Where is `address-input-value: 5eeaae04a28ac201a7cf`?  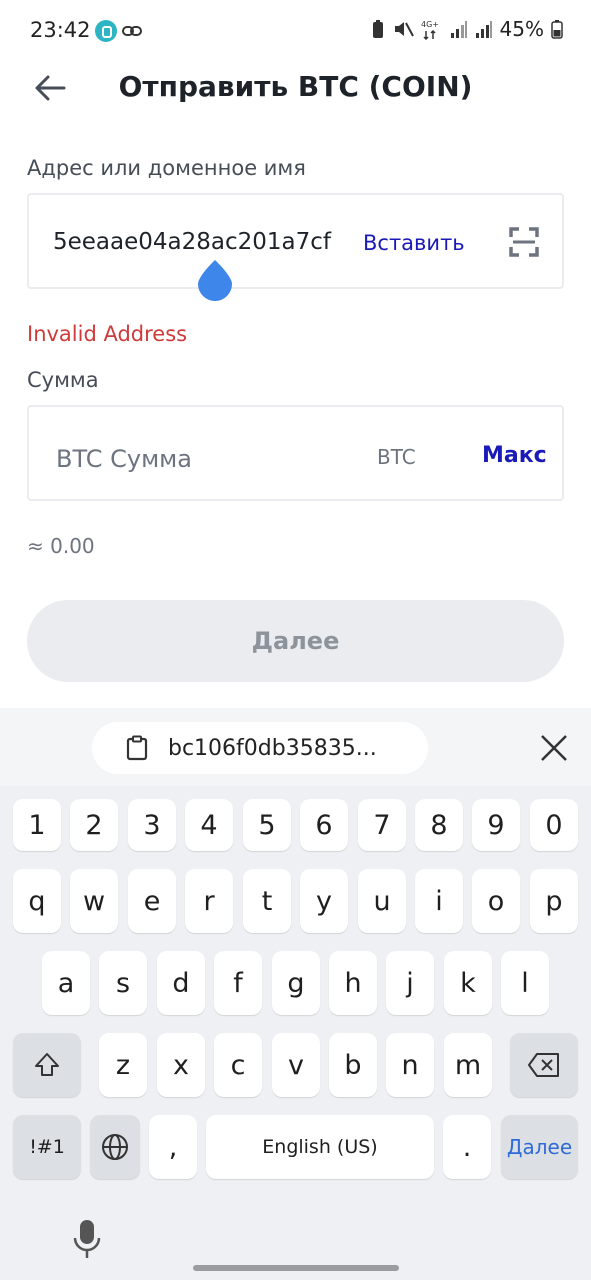 address-input-value: 5eeaae04a28ac201a7cf is located at coordinates (198, 242).